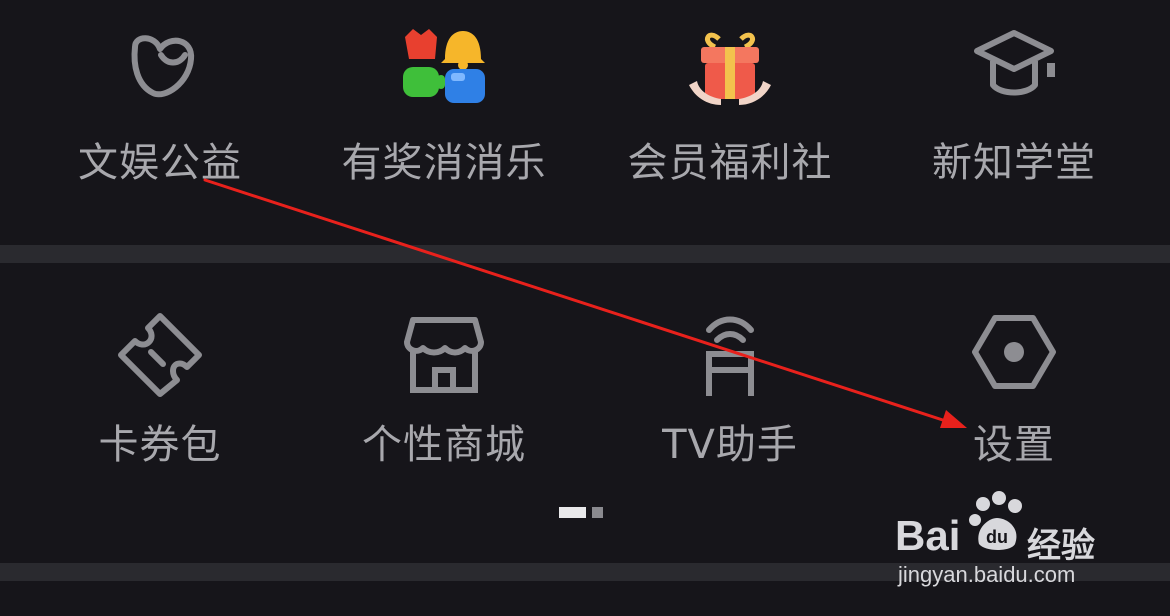  Describe the element at coordinates (160, 163) in the screenshot. I see `tile-label: 文娱公益` at that location.